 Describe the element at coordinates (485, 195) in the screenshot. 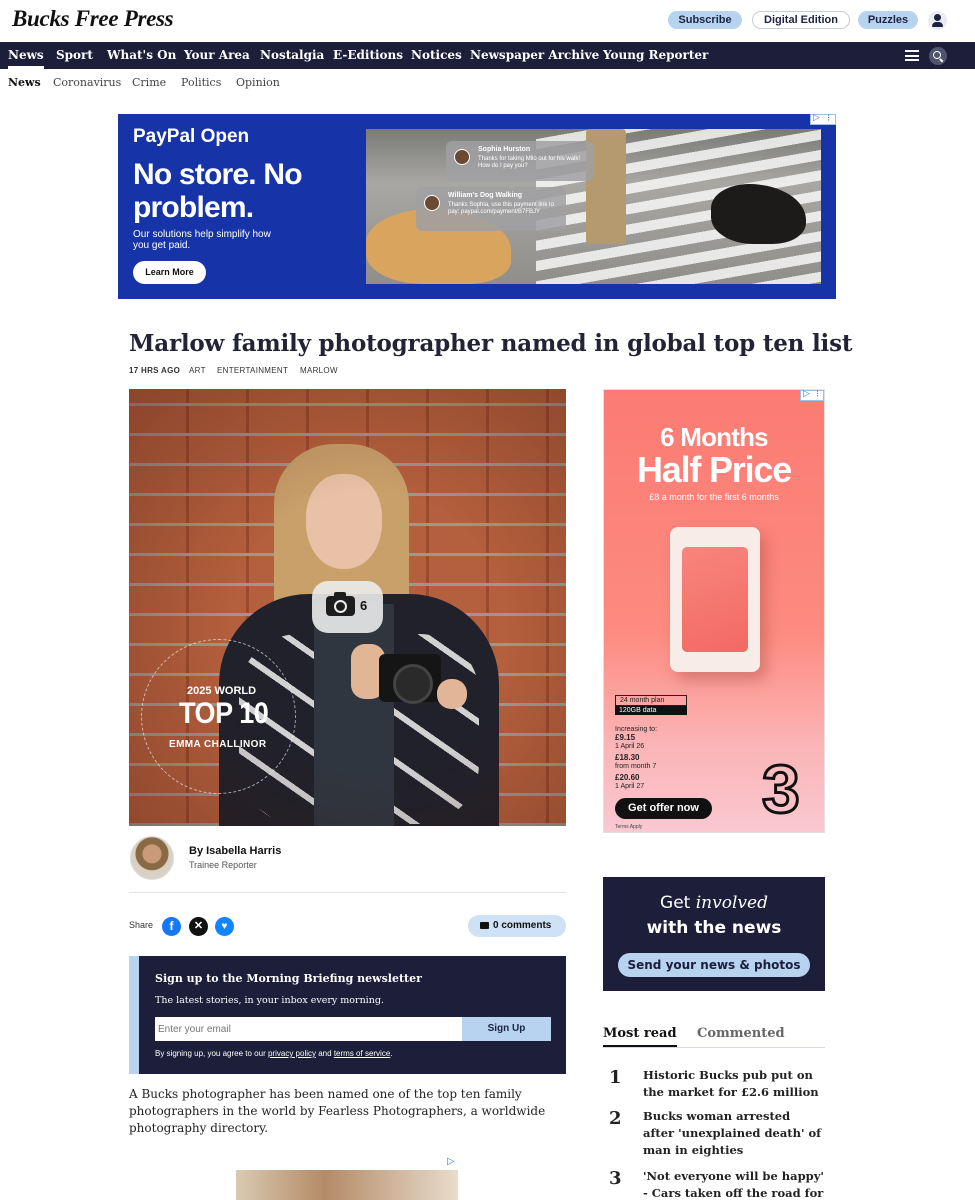

I see `chat-name: William's Dog Walking` at that location.